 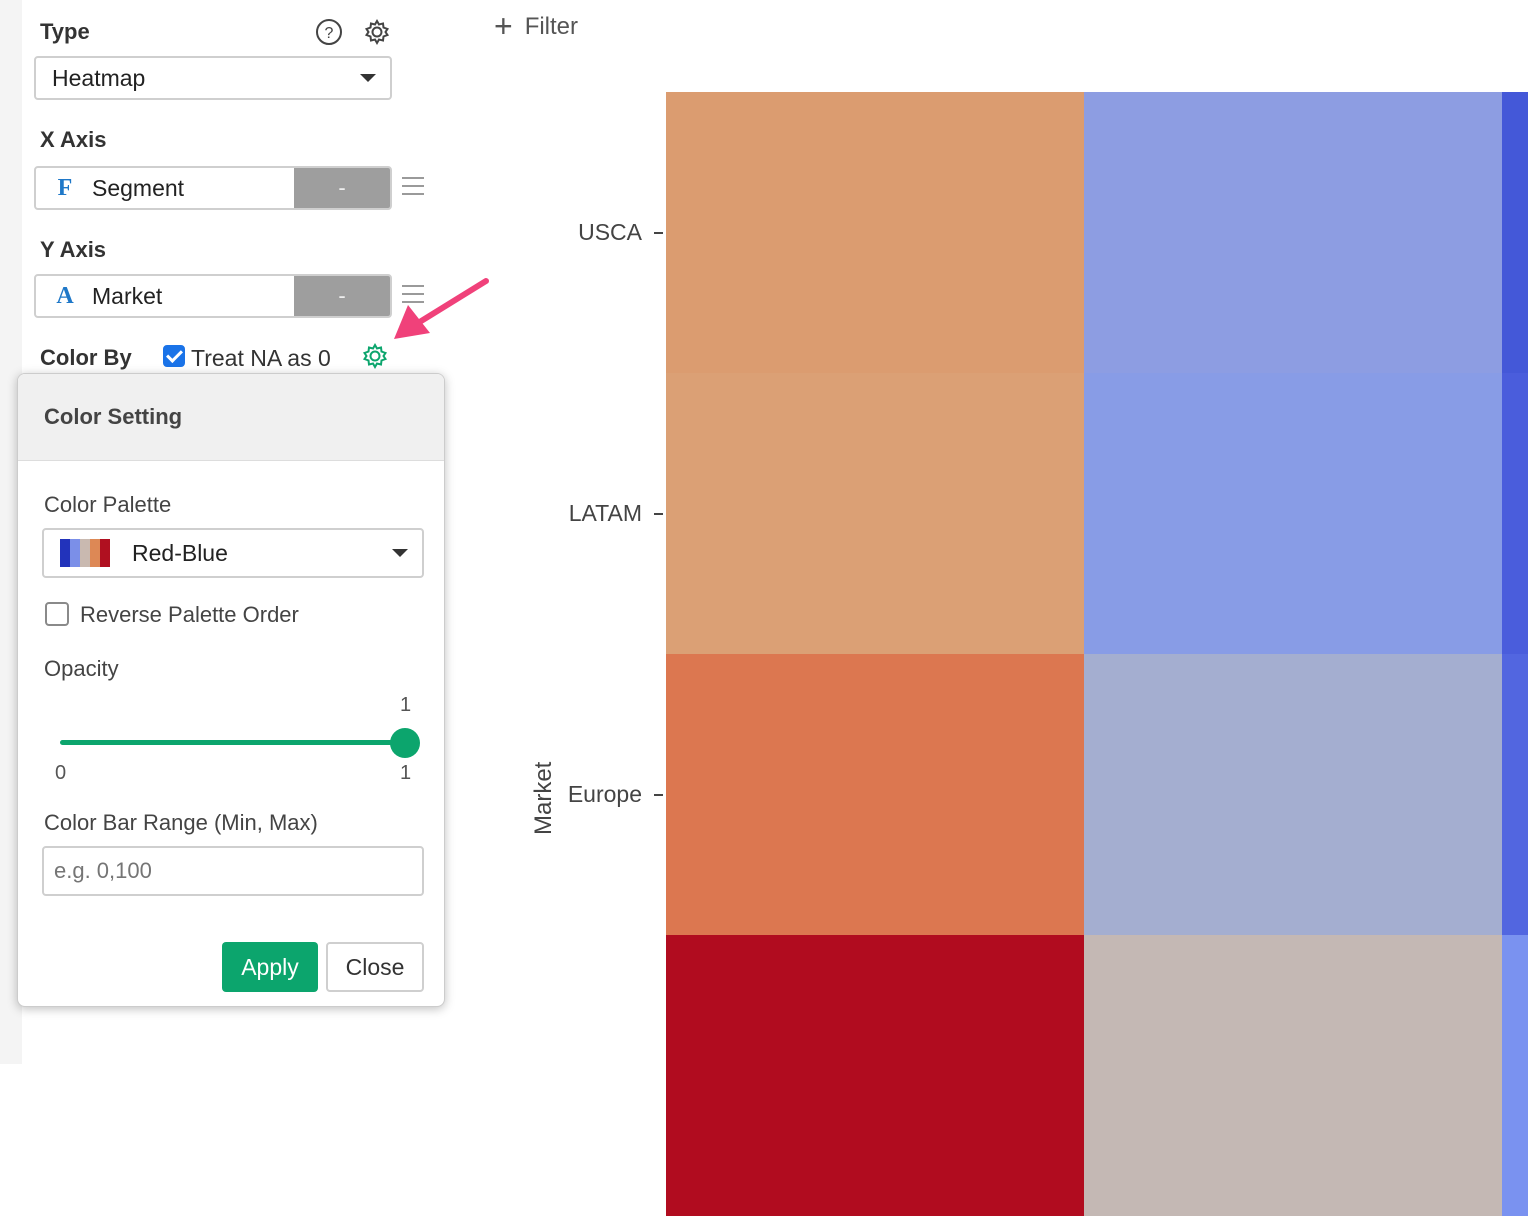 I want to click on treat-na-label: Treat NA as 0, so click(x=261, y=358).